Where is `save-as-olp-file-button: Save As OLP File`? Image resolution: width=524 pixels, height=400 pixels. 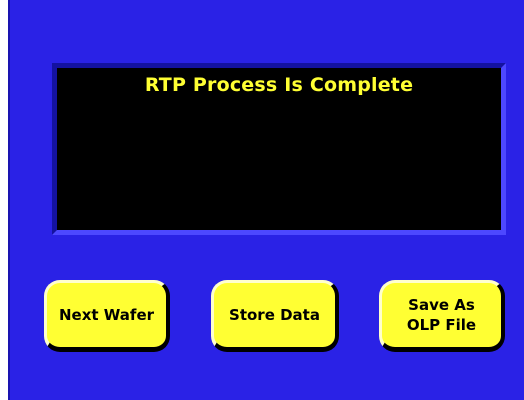
save-as-olp-file-button: Save As OLP File is located at coordinates (442, 316).